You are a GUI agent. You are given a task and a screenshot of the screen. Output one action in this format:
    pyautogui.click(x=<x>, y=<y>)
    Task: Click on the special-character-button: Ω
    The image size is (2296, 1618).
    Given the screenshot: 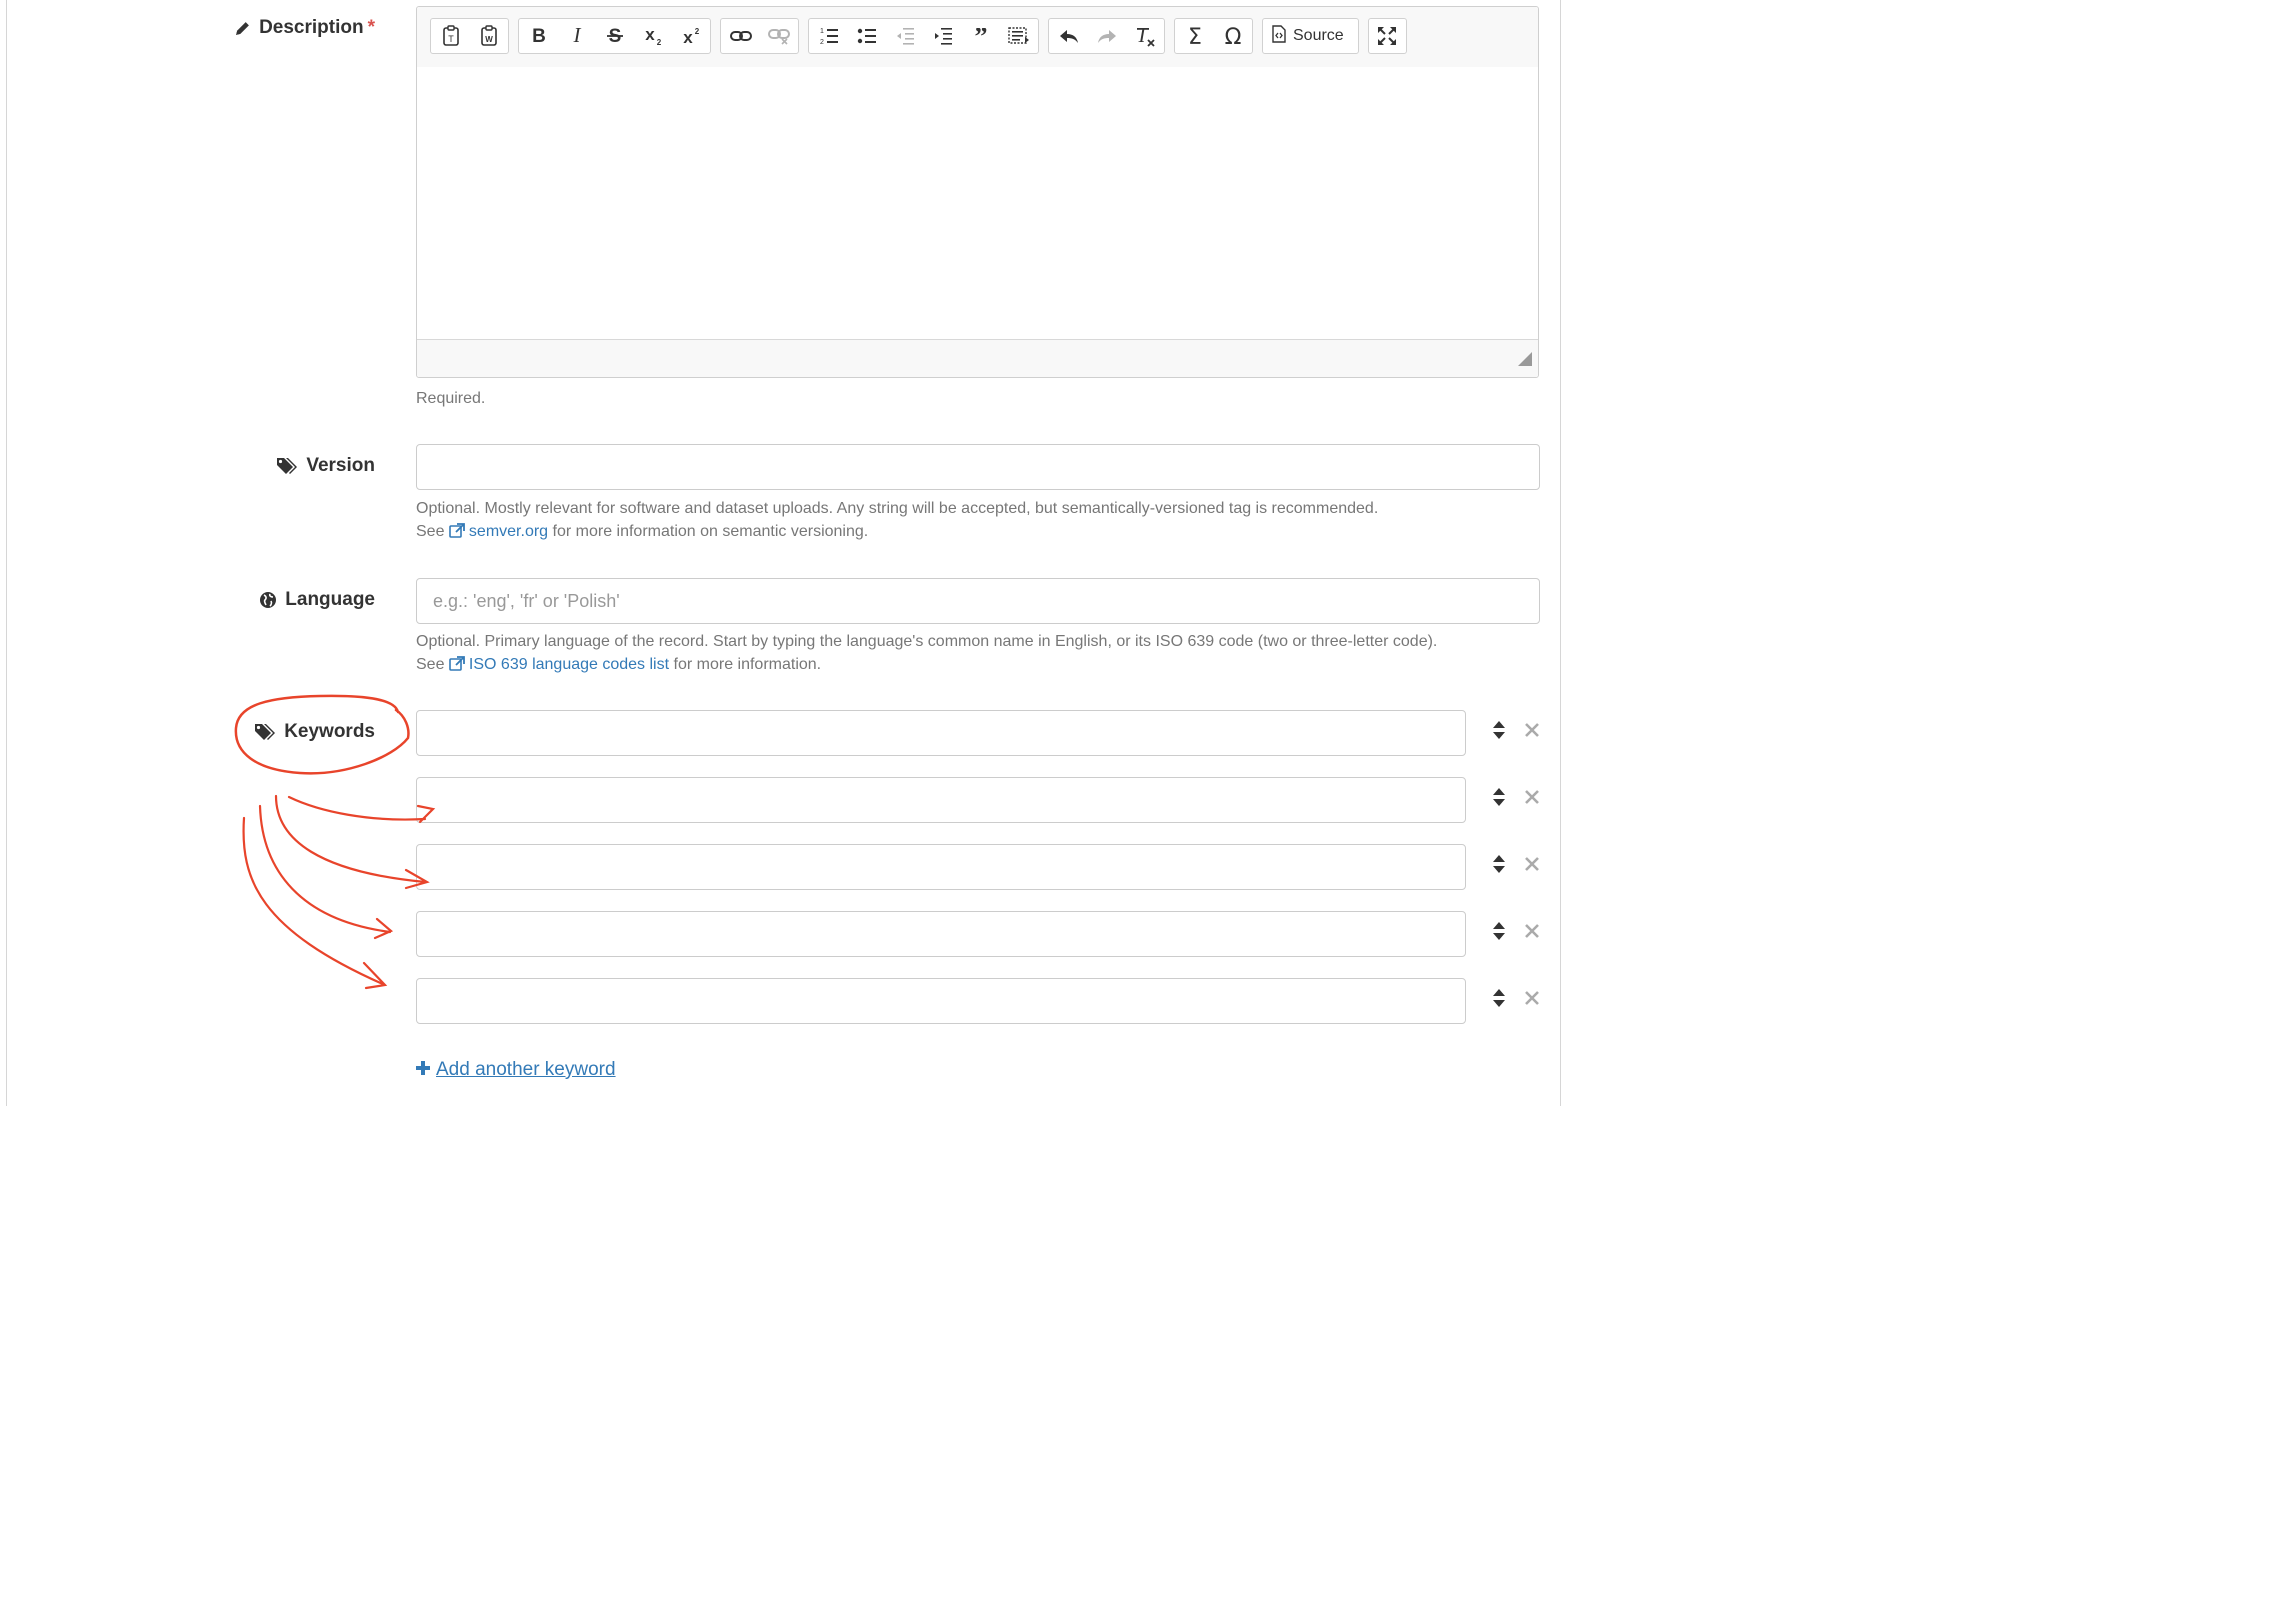 What is the action you would take?
    pyautogui.click(x=1233, y=36)
    